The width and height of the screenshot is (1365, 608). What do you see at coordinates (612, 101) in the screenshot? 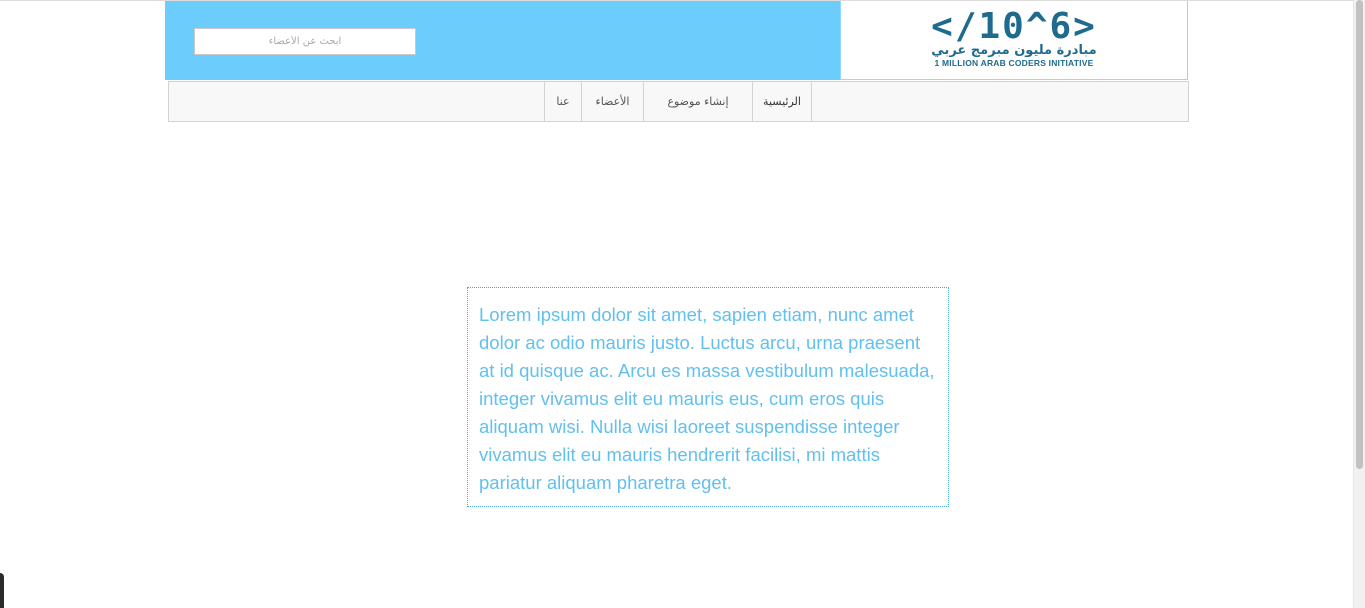
I see `nav-item-members: الأعضاء` at bounding box center [612, 101].